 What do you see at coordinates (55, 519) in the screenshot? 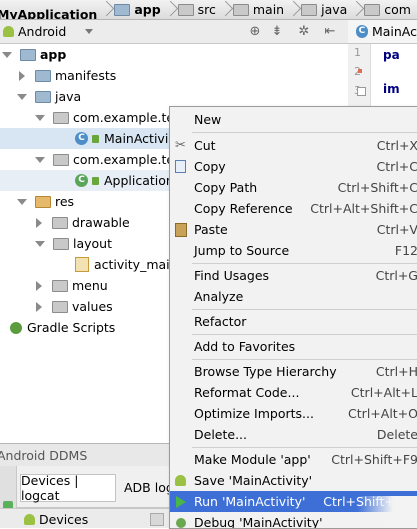
I see `devices-header: Devices` at bounding box center [55, 519].